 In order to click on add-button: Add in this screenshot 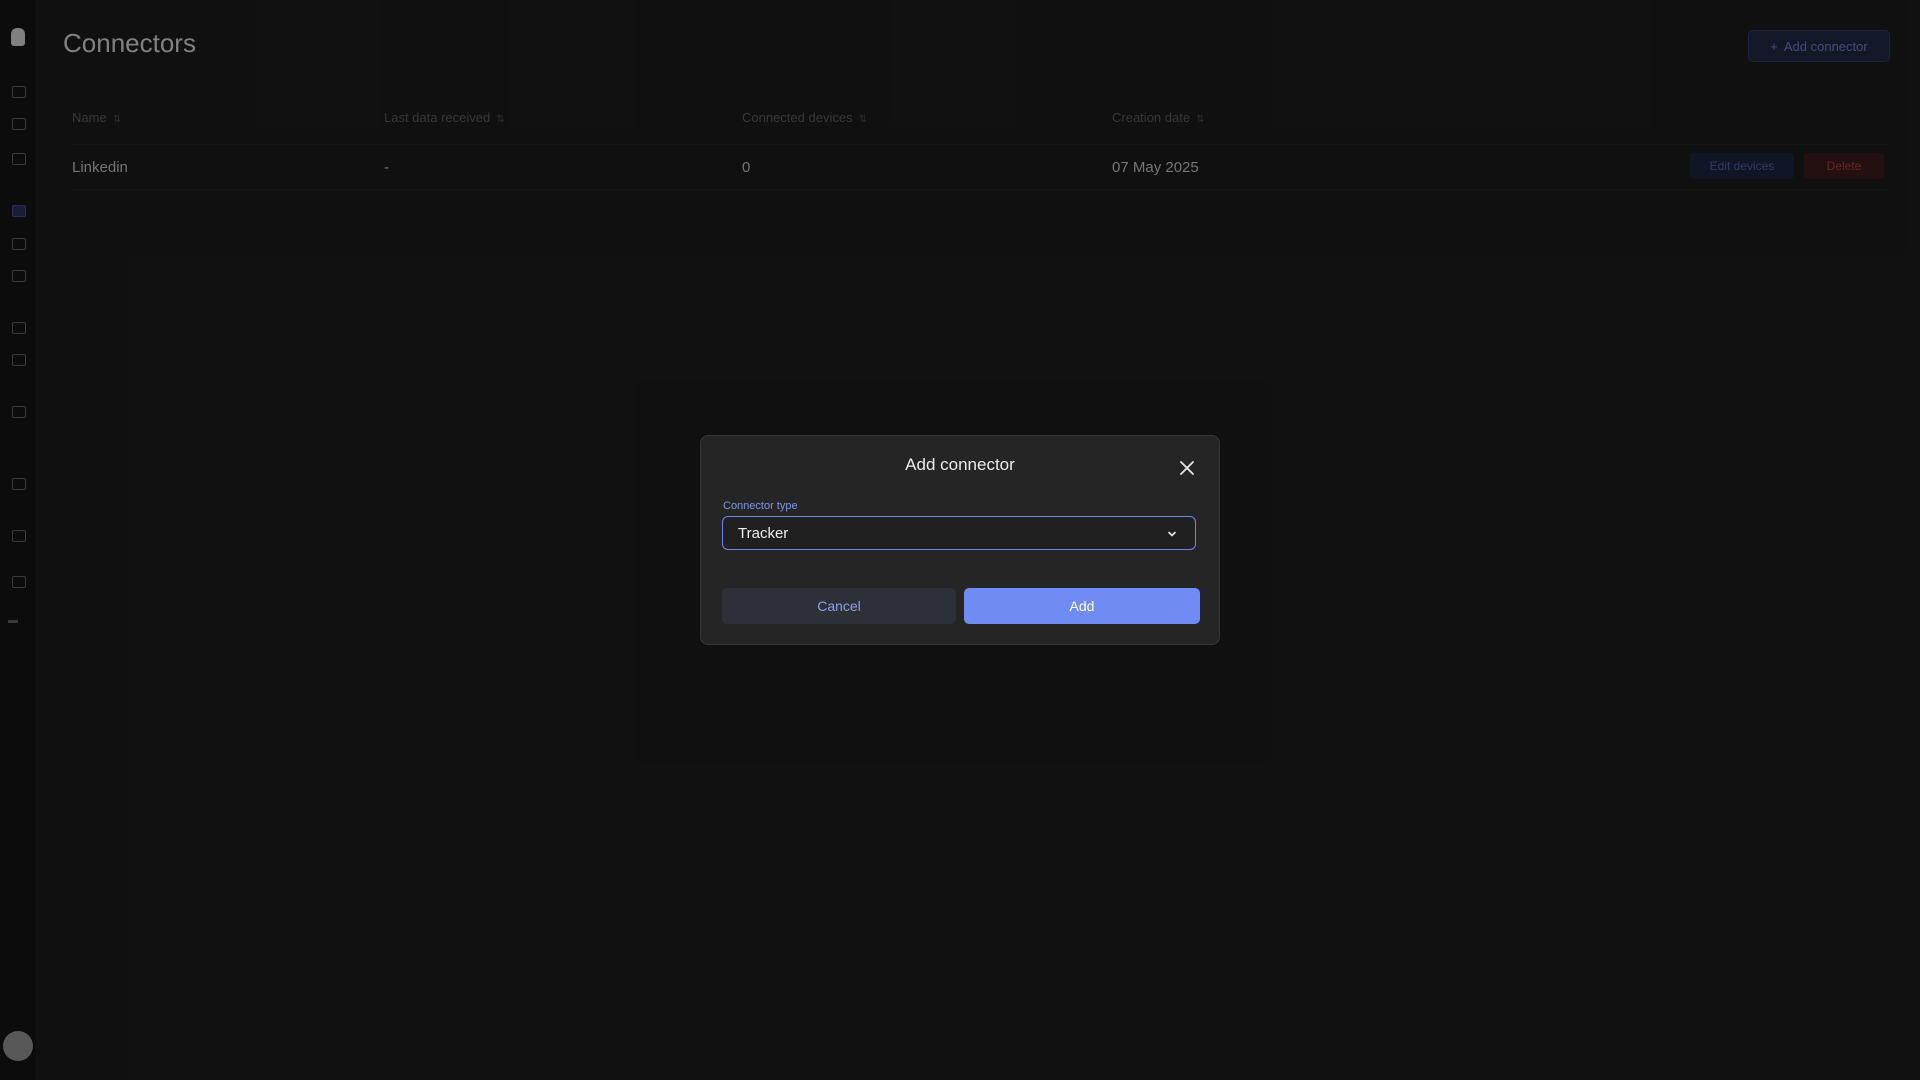, I will do `click(1082, 606)`.